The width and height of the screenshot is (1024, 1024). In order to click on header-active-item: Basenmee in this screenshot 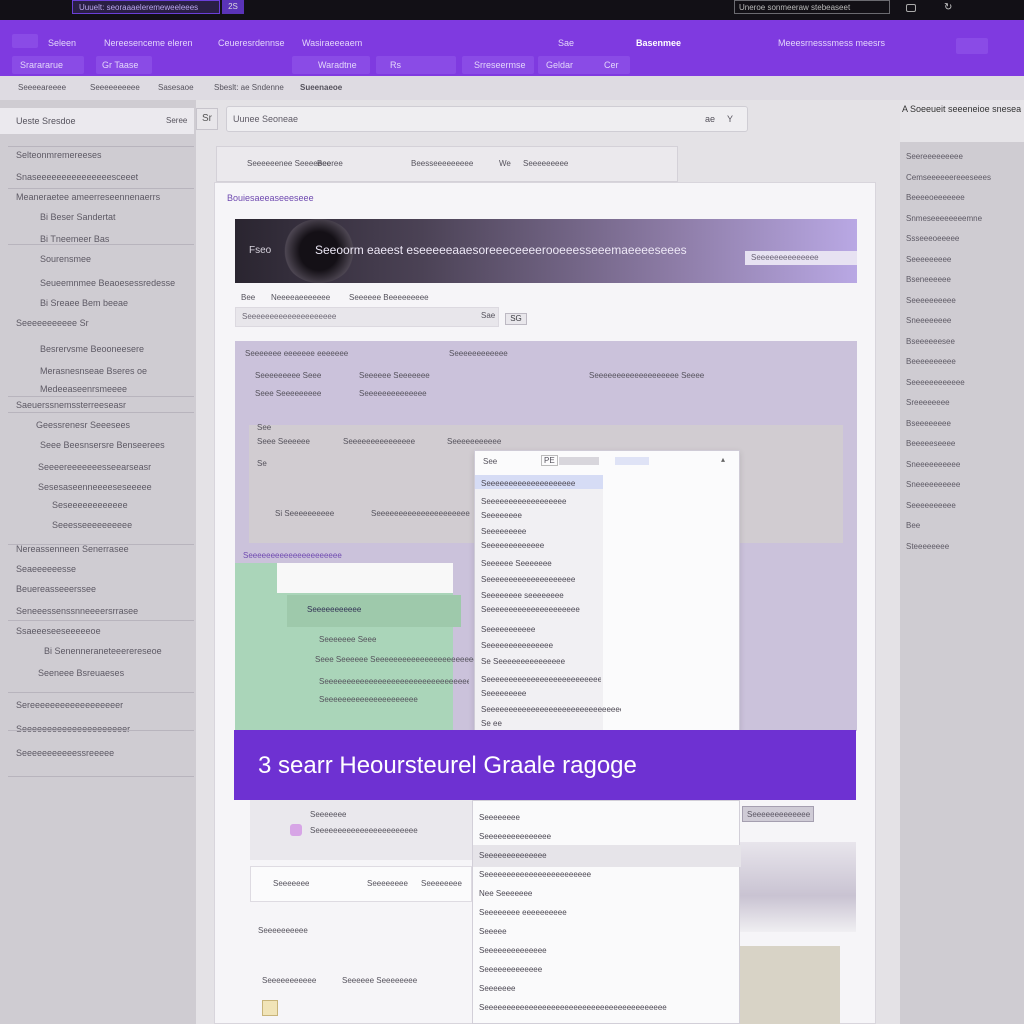, I will do `click(658, 43)`.